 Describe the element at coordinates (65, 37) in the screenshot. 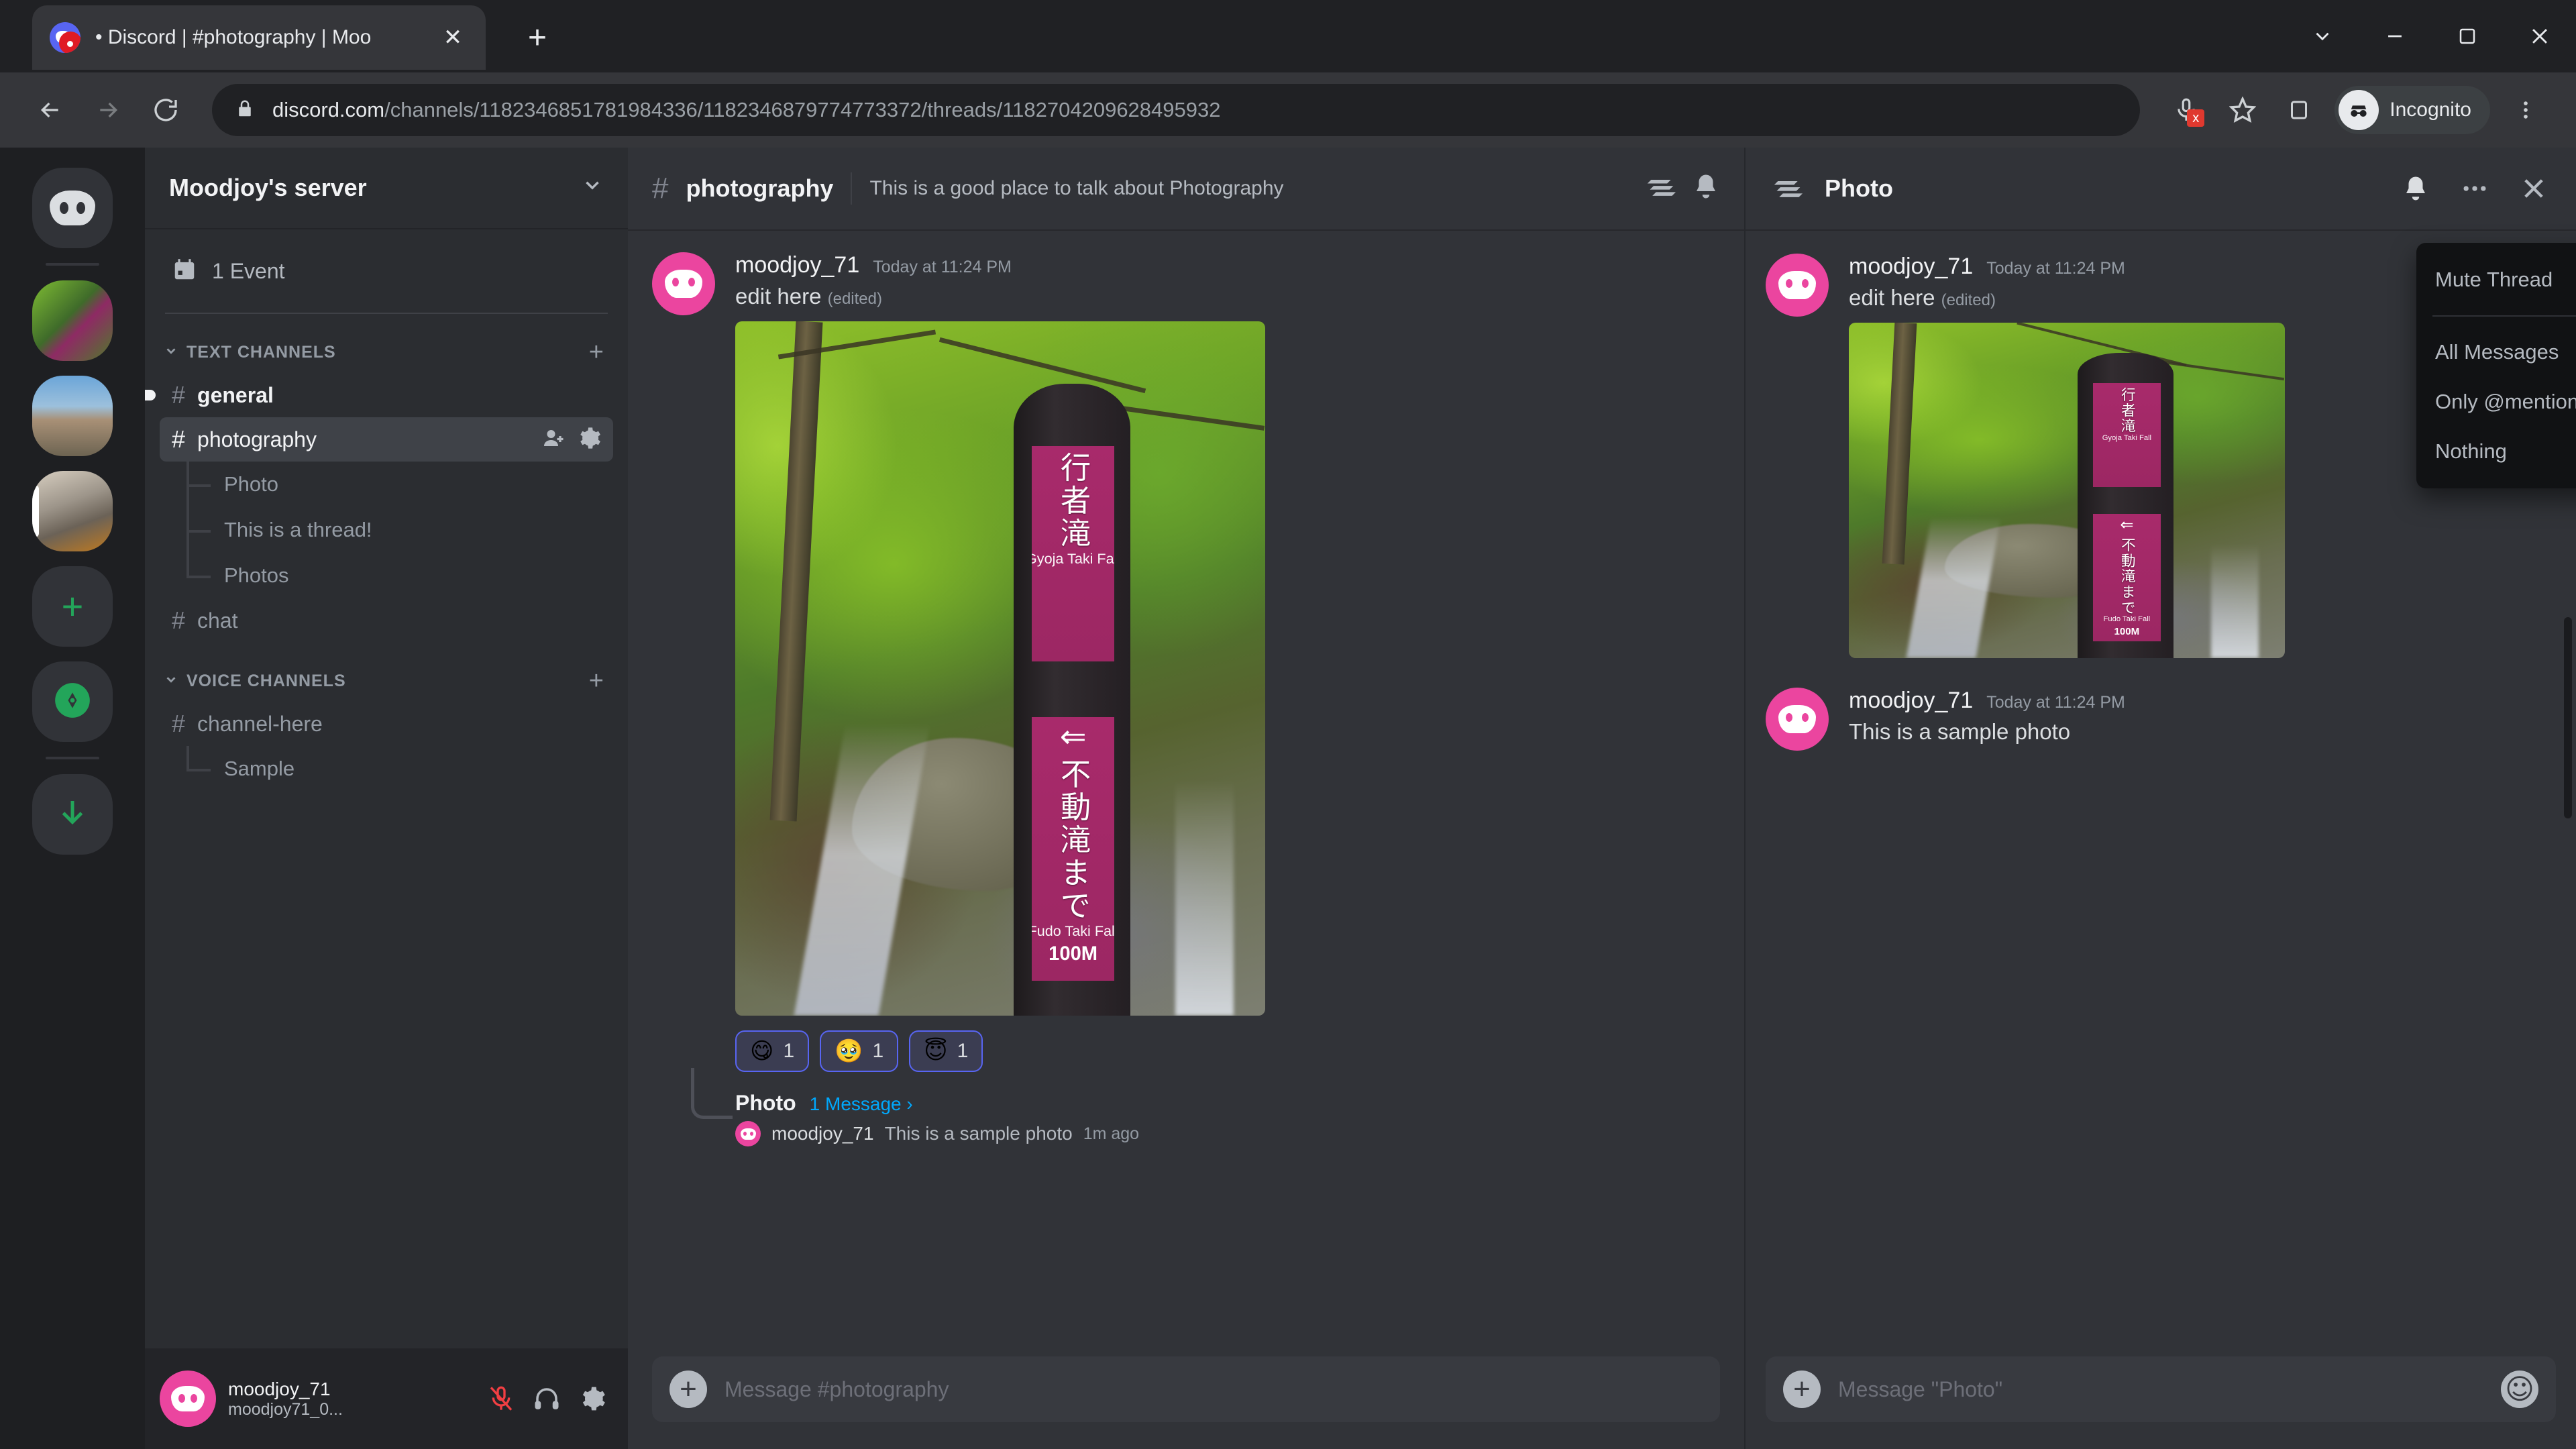

I see `discord-favicon-icon` at that location.